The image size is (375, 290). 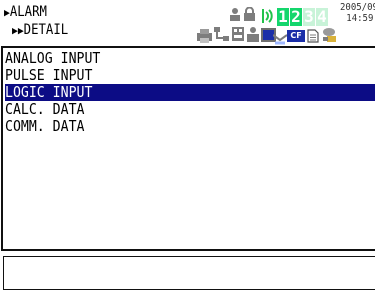 I want to click on menu-item-analog-input: ANALOG INPUT, so click(x=190, y=58).